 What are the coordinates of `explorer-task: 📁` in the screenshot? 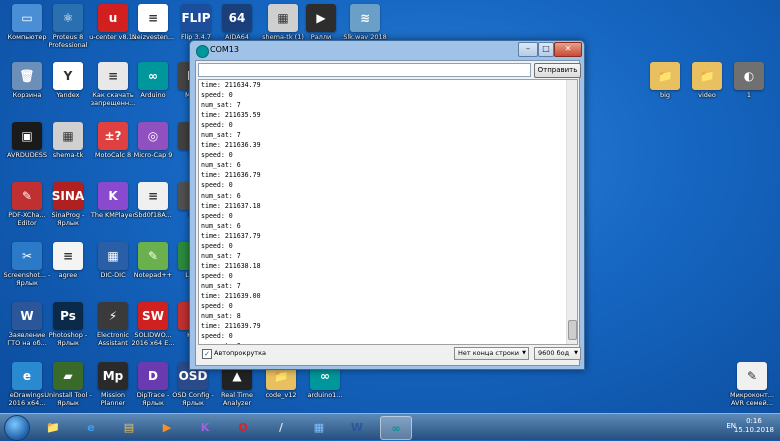 It's located at (53, 427).